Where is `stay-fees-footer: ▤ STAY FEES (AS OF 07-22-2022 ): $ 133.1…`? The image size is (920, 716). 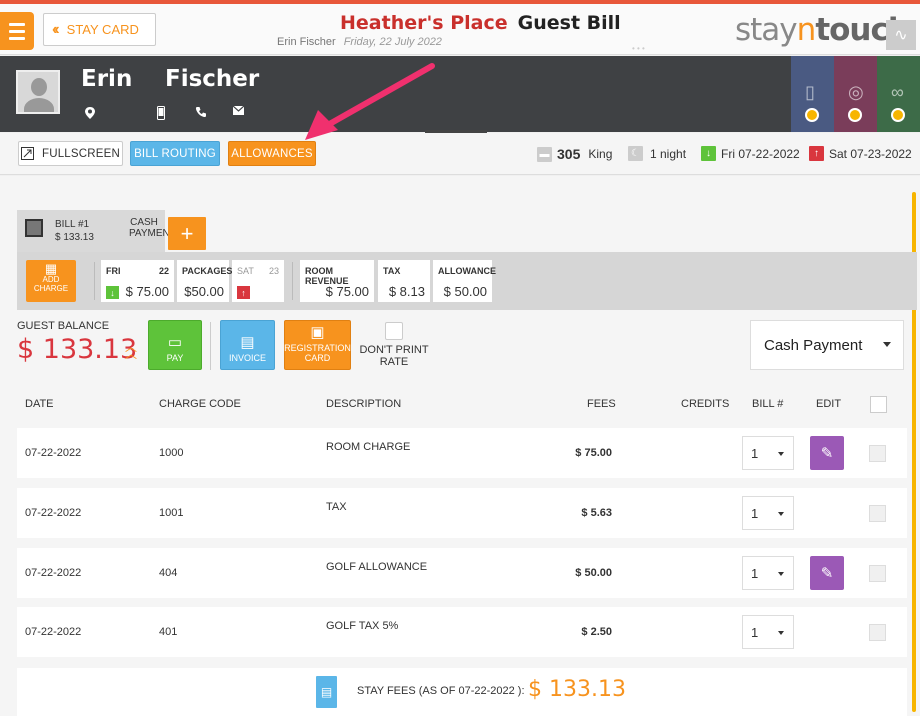
stay-fees-footer: ▤ STAY FEES (AS OF 07-22-2022 ): $ 133.1… is located at coordinates (462, 692).